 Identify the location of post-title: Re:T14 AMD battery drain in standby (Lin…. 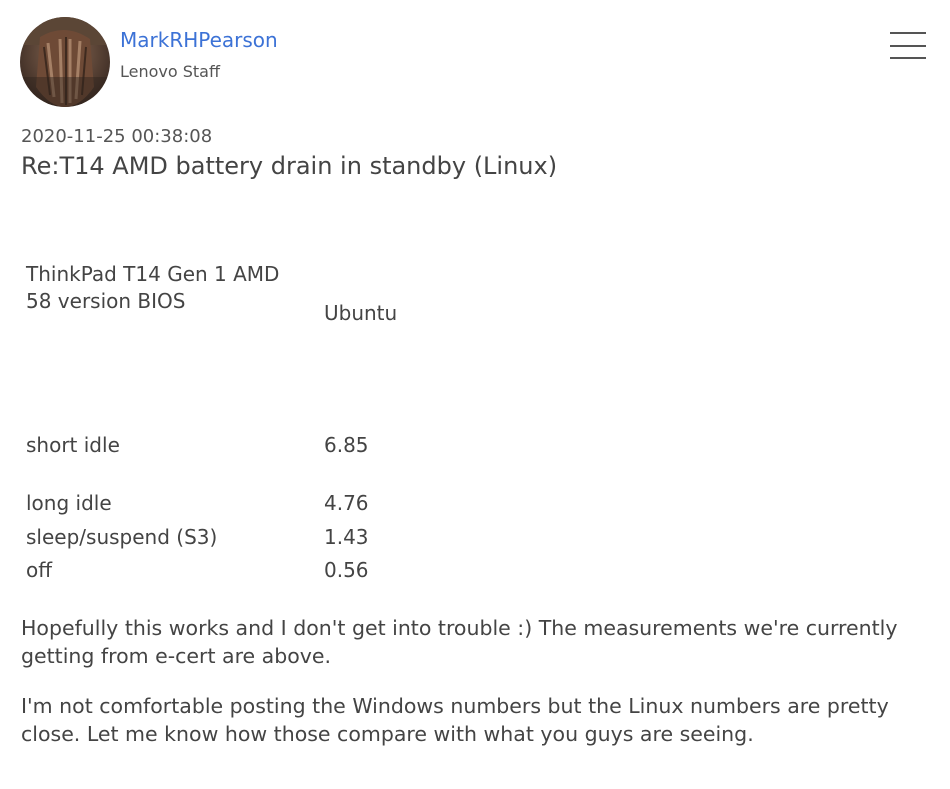
(289, 166).